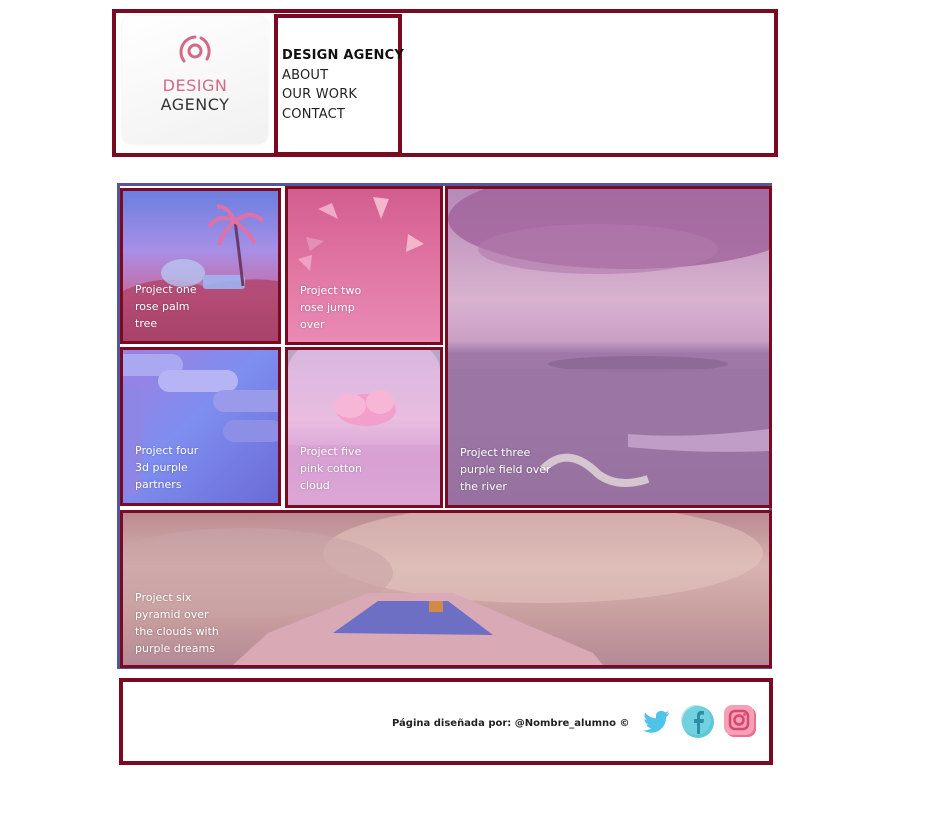 The image size is (937, 816). I want to click on project-four-caption: Project four 3d purple partners, so click(167, 467).